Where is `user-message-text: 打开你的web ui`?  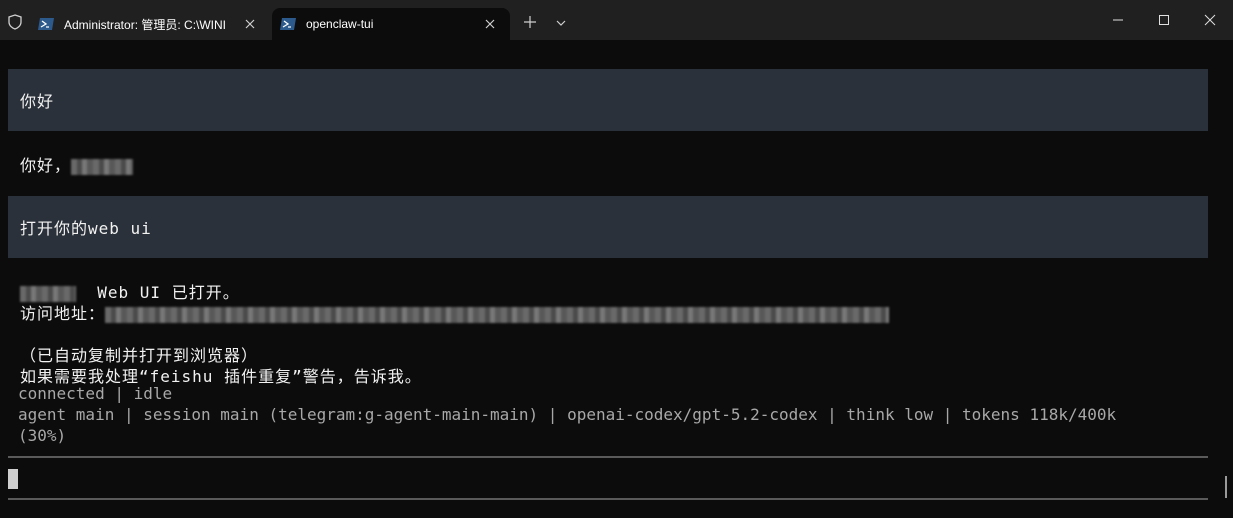 user-message-text: 打开你的web ui is located at coordinates (86, 228).